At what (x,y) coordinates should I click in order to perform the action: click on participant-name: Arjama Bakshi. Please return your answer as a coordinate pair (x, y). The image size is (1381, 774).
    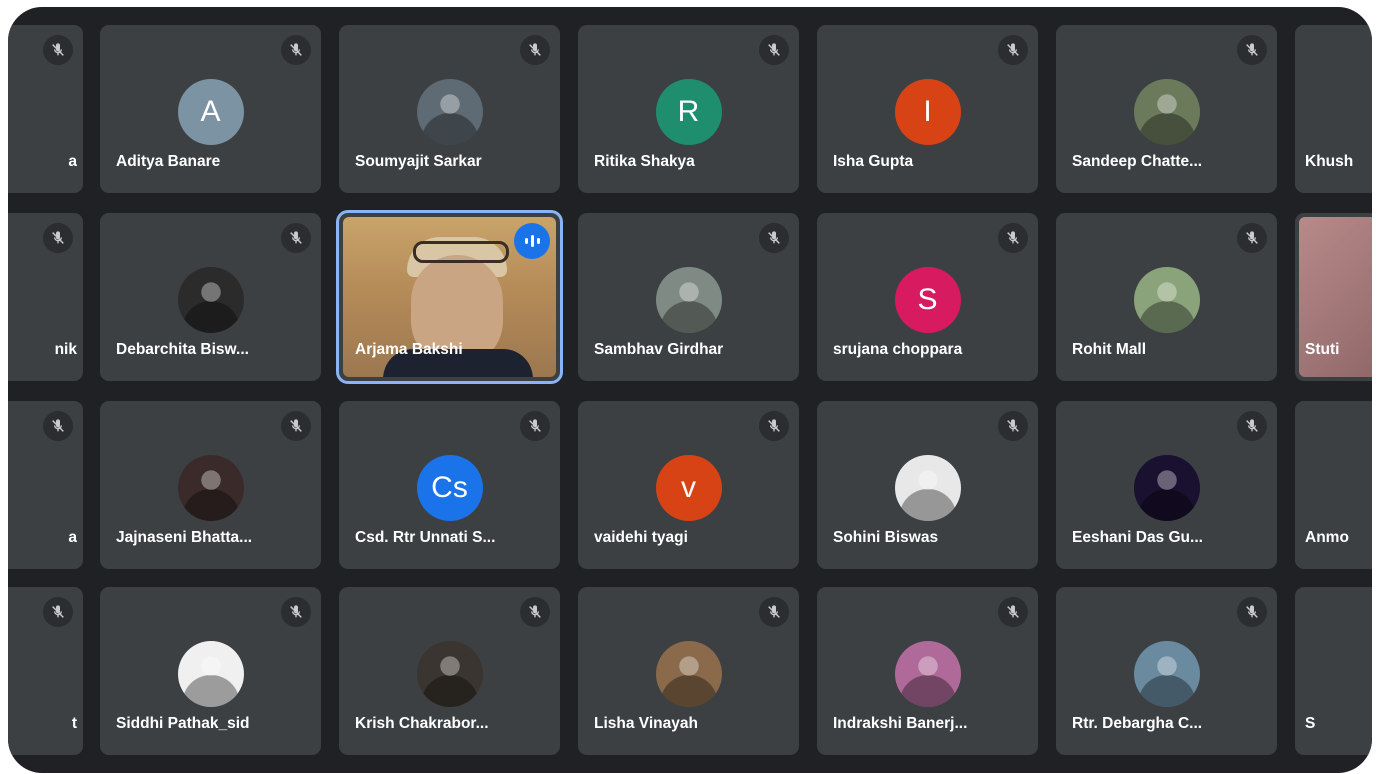
    Looking at the image, I should click on (409, 349).